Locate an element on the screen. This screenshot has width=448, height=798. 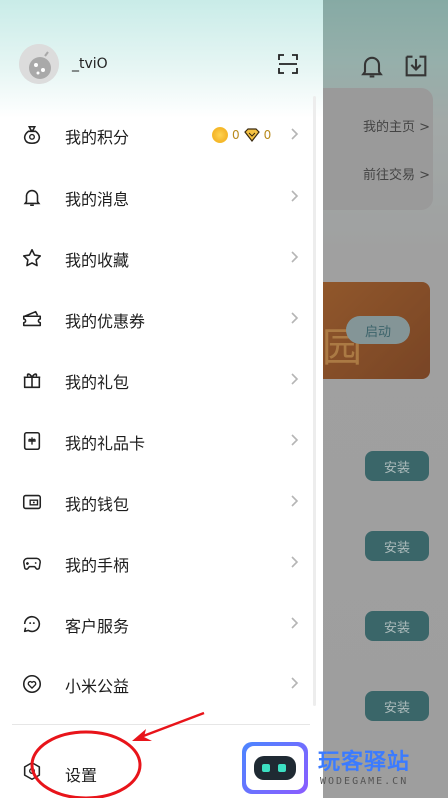
menu-item-label: 我的礼品卡 is located at coordinates (105, 443).